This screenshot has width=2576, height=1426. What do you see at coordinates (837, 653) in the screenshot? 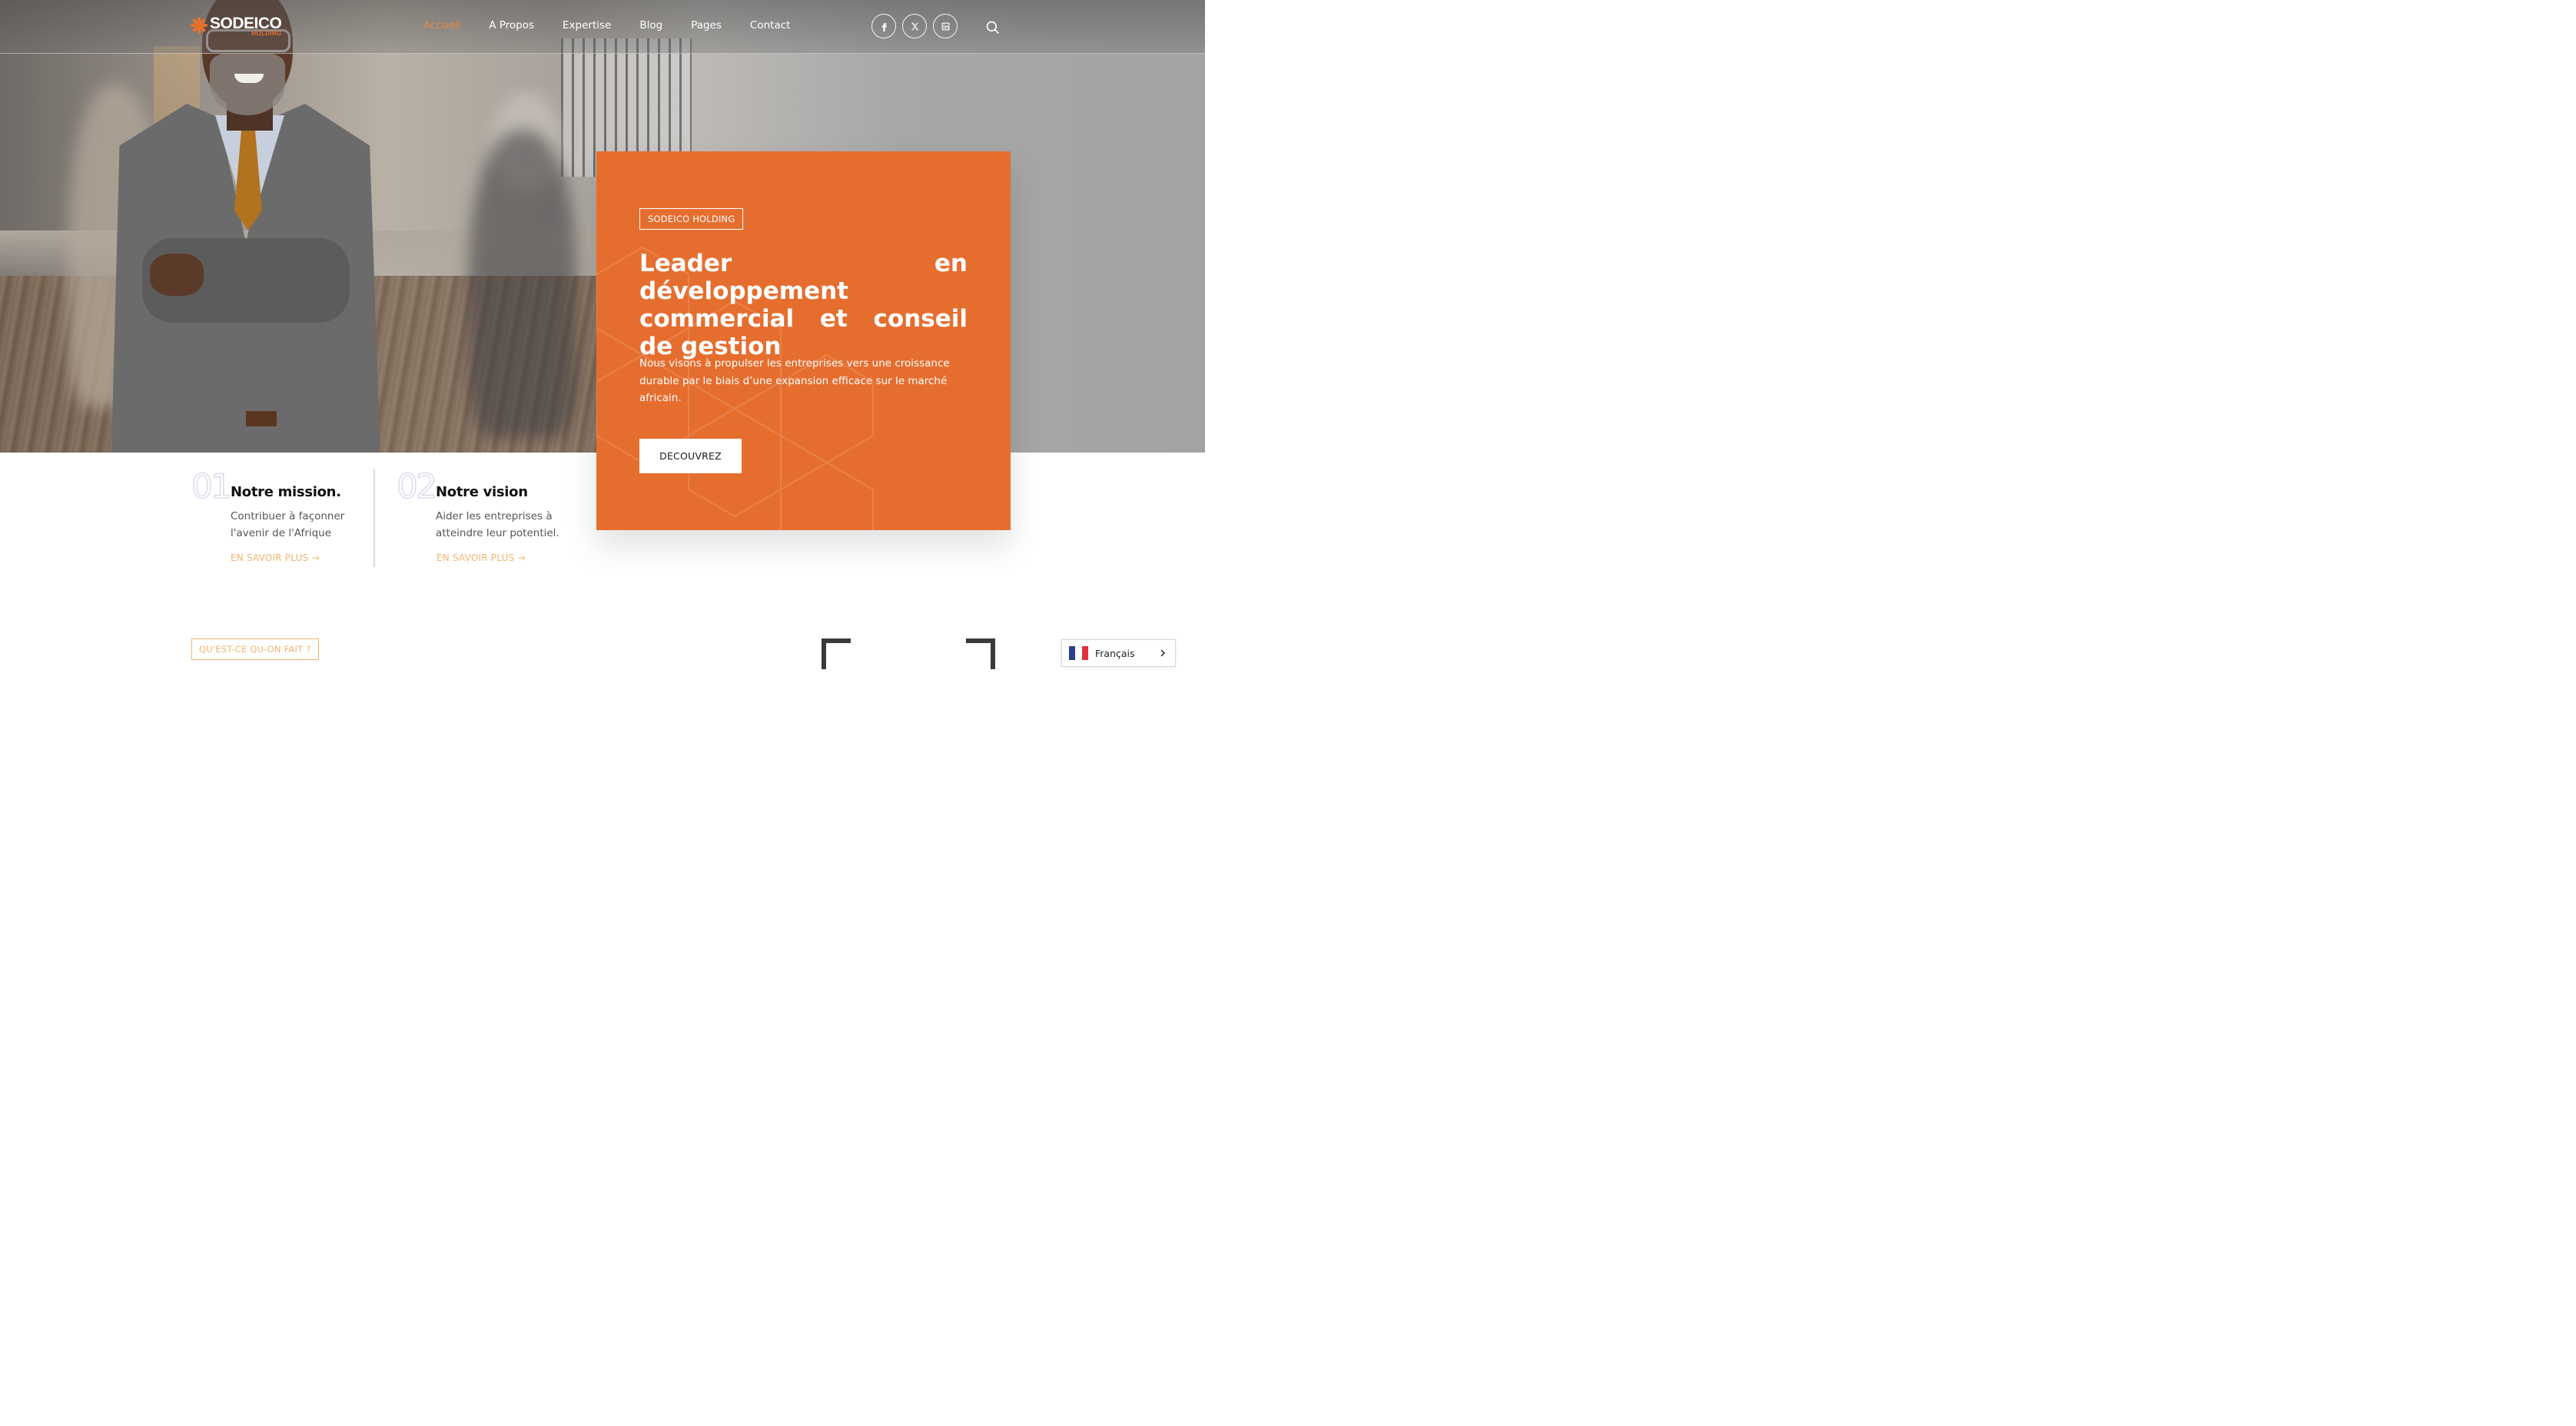
I see `frame-corner-left` at bounding box center [837, 653].